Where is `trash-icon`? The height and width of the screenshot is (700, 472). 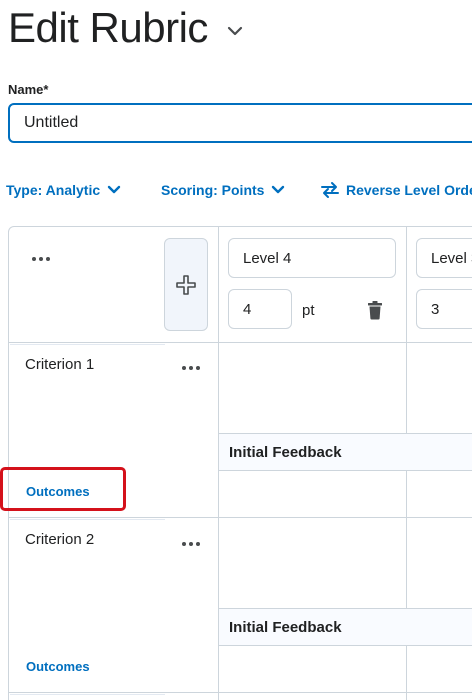 trash-icon is located at coordinates (375, 310).